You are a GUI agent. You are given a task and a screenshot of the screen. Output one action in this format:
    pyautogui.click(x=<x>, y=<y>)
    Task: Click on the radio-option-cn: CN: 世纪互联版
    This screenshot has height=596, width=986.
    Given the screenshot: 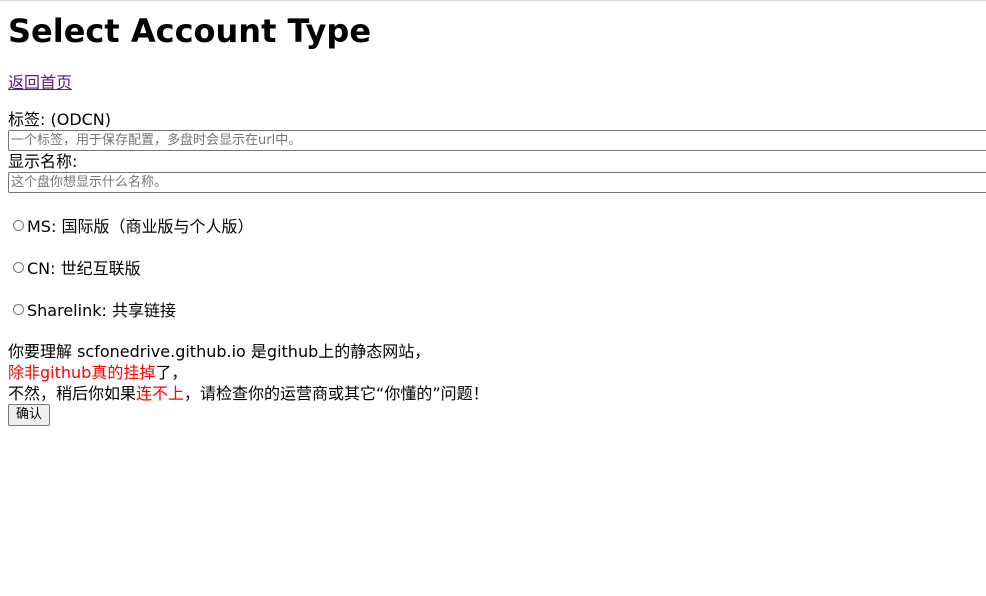 What is the action you would take?
    pyautogui.click(x=74, y=267)
    